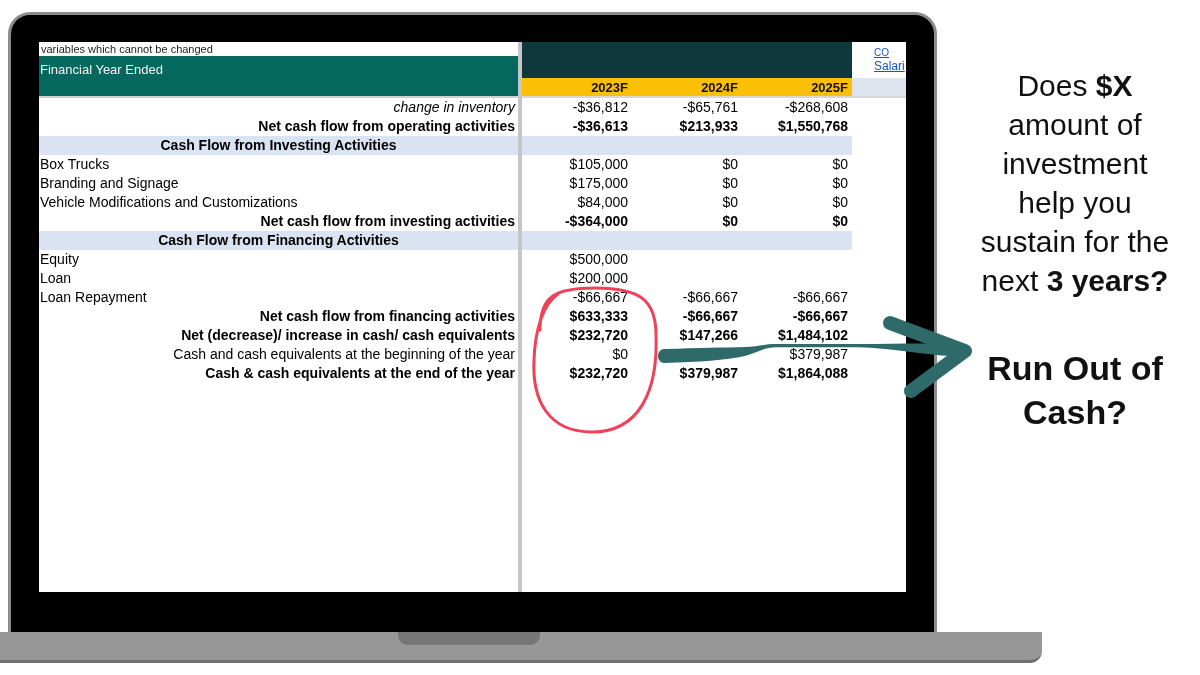  Describe the element at coordinates (454, 107) in the screenshot. I see `row-label: change in inventory` at that location.